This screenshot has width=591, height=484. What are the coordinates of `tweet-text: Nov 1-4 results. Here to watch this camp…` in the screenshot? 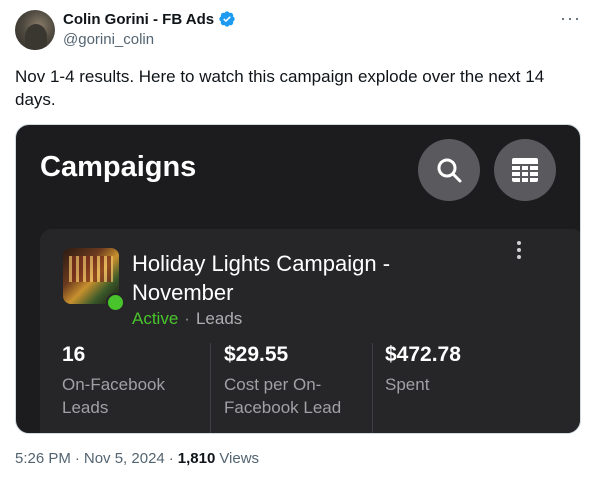 It's located at (280, 88).